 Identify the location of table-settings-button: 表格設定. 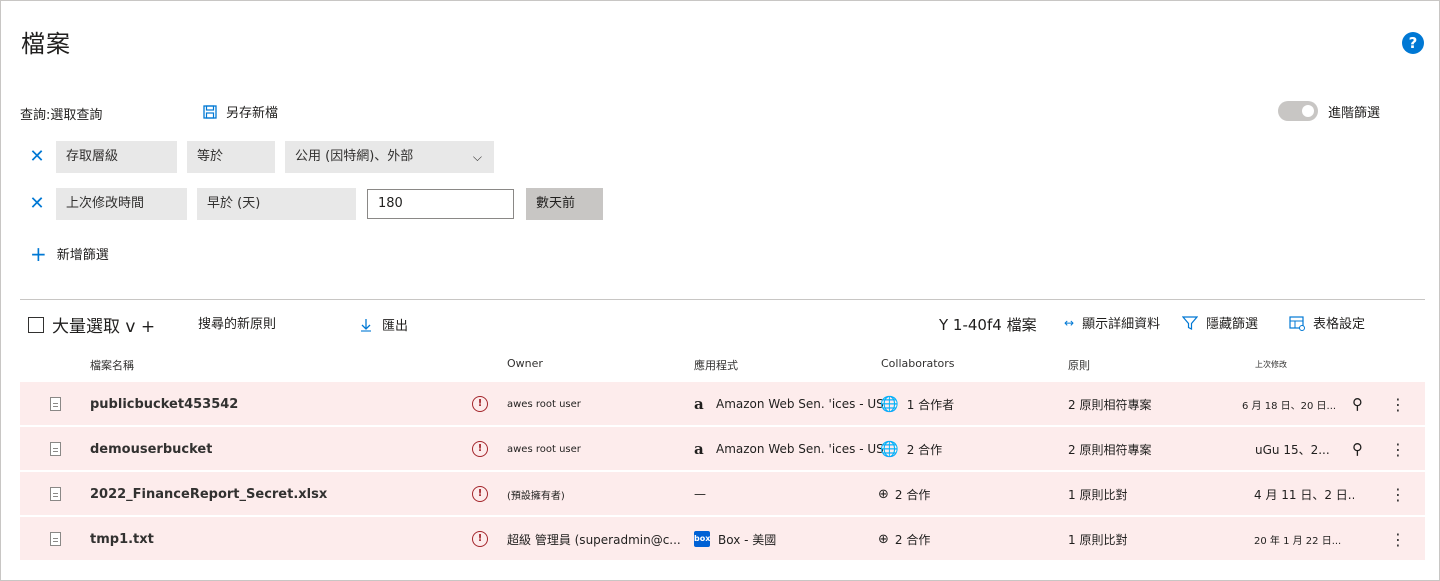
(1327, 322).